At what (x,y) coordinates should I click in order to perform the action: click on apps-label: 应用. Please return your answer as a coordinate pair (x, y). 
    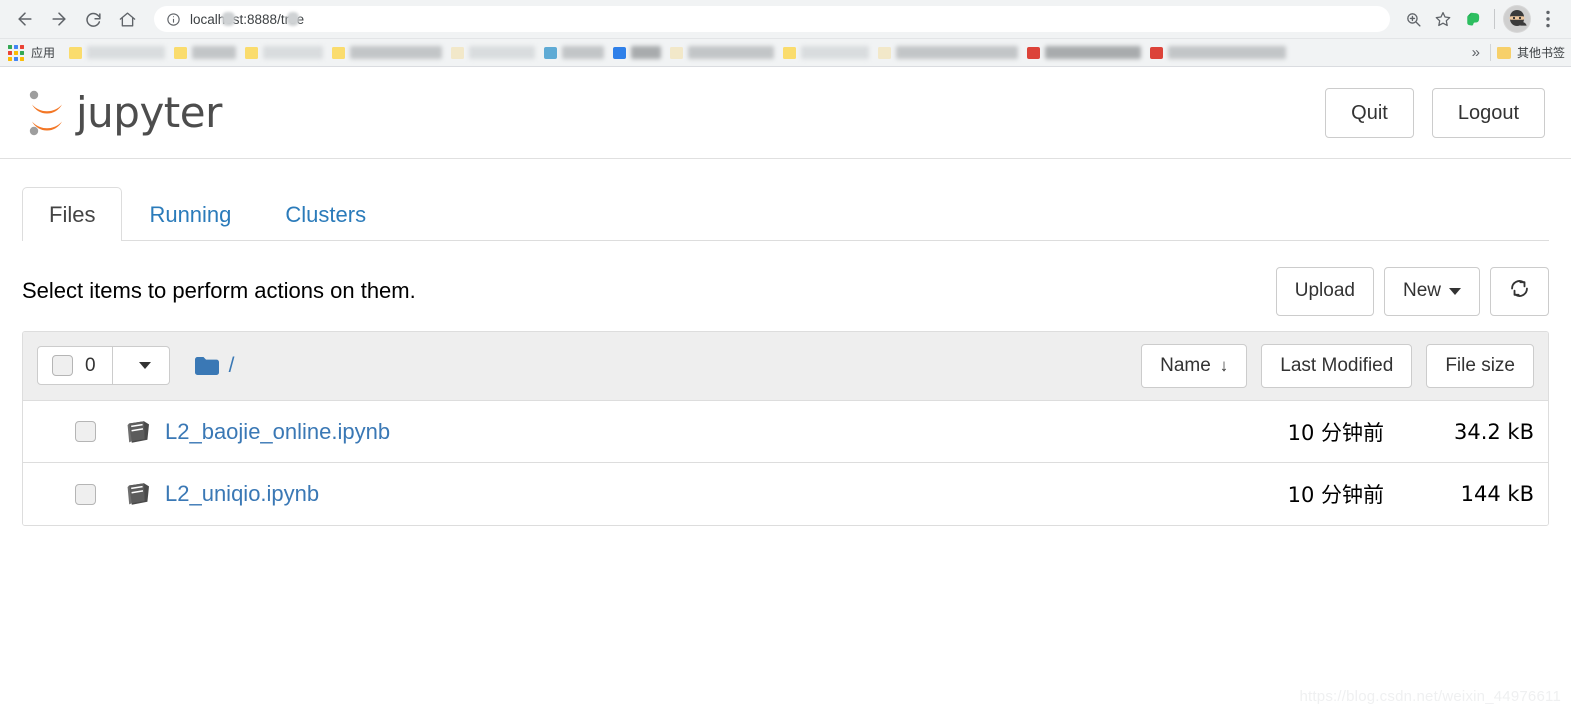
    Looking at the image, I should click on (43, 52).